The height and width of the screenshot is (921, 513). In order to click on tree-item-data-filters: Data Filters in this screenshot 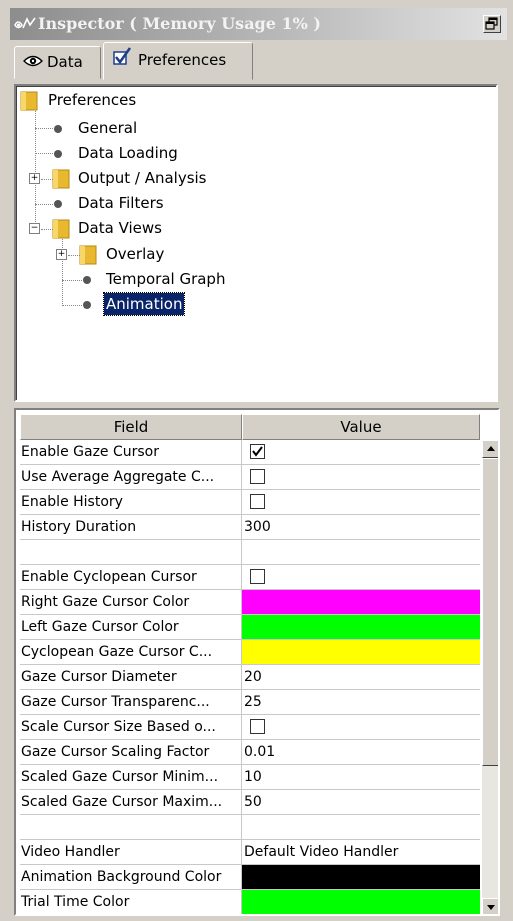, I will do `click(251, 203)`.